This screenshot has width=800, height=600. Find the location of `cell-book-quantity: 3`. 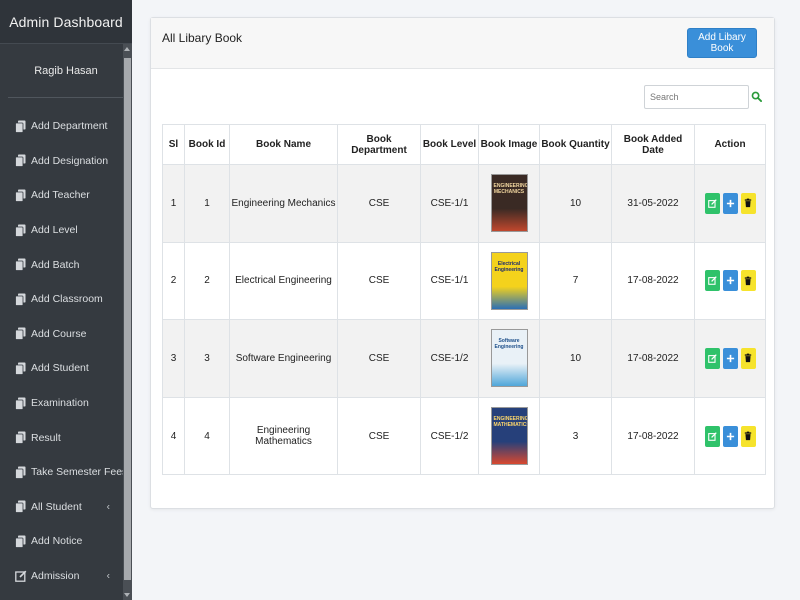

cell-book-quantity: 3 is located at coordinates (575, 436).